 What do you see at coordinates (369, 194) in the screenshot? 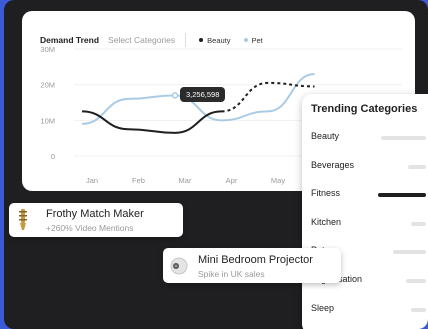
I see `trending-item-fitness: Fitness` at bounding box center [369, 194].